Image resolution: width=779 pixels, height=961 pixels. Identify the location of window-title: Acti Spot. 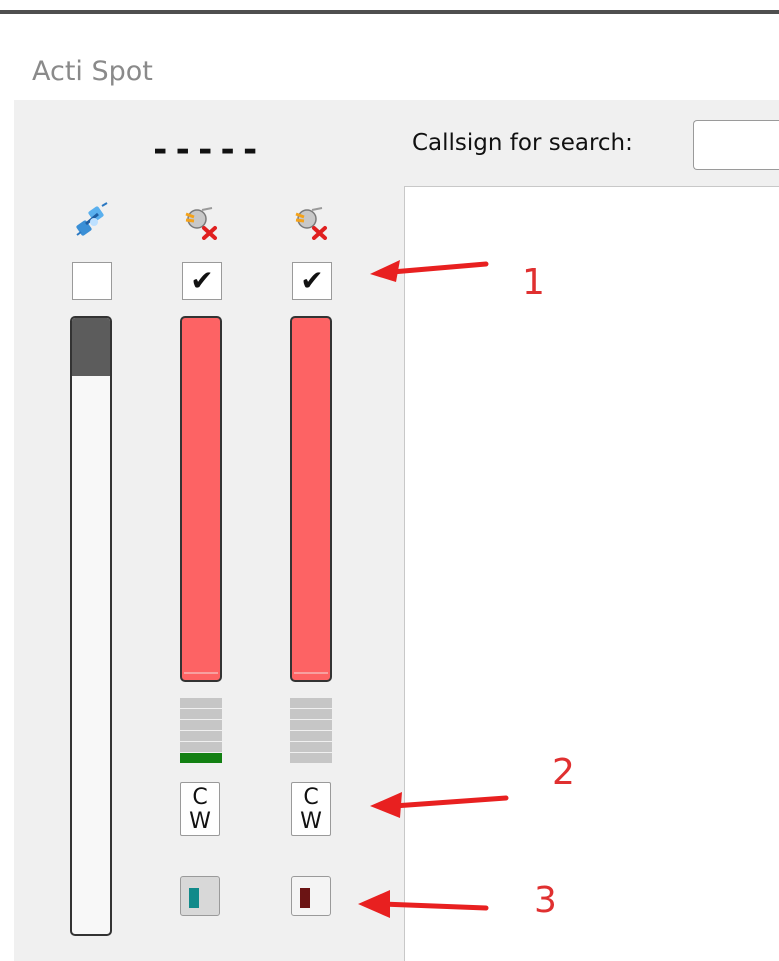
(92, 71).